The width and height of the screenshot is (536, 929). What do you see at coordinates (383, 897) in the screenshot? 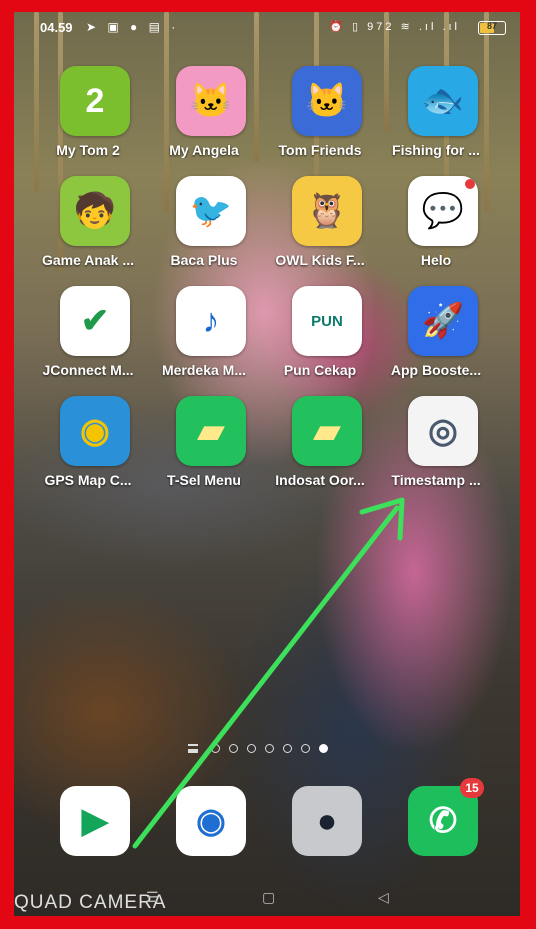
I see `nav-back-button: ◁` at bounding box center [383, 897].